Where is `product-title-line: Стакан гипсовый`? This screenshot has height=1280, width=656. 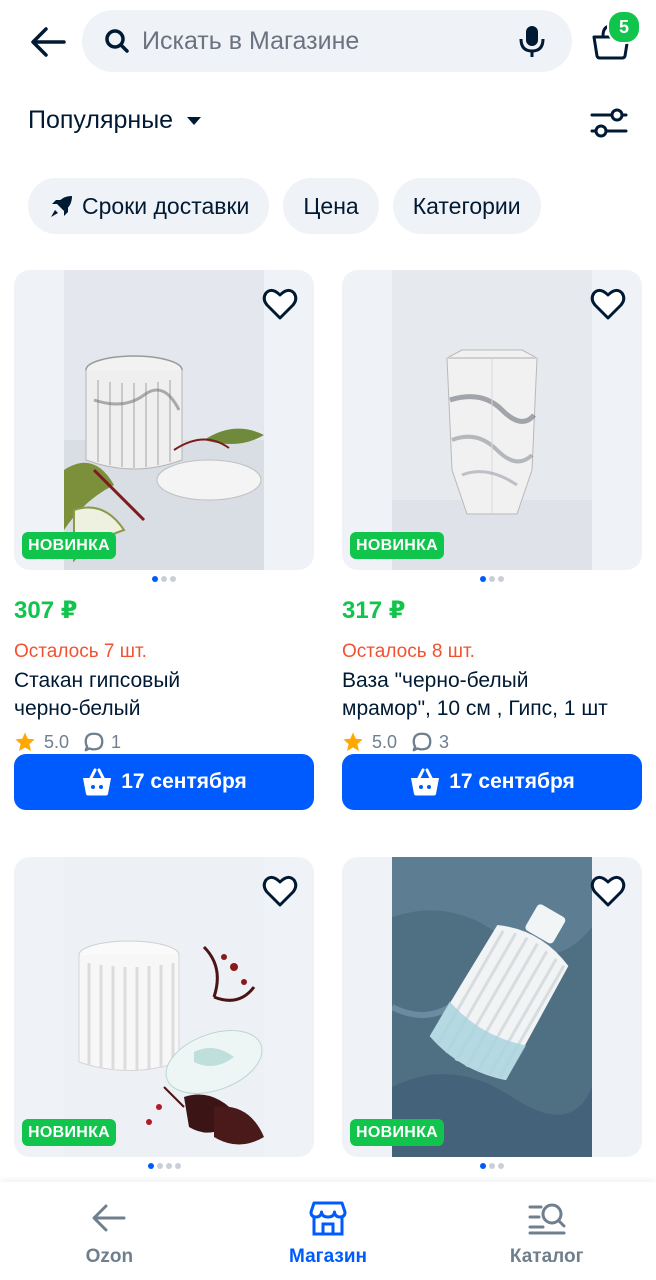 product-title-line: Стакан гипсовый is located at coordinates (97, 680).